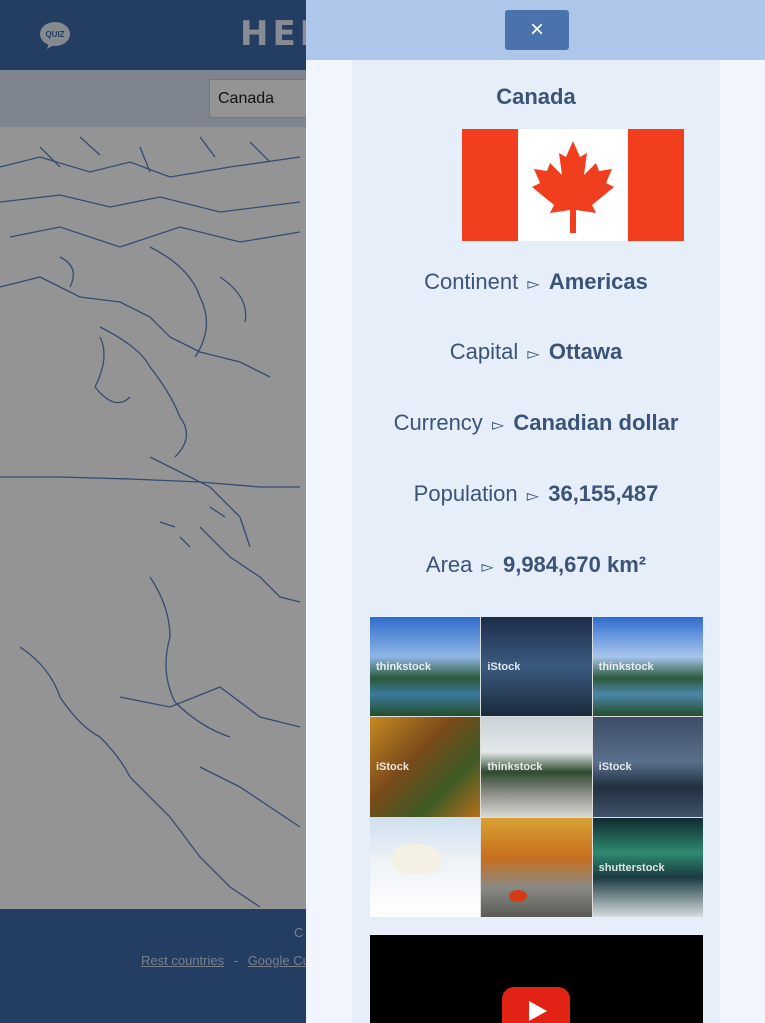  Describe the element at coordinates (471, 281) in the screenshot. I see `fact-label: Continent` at that location.